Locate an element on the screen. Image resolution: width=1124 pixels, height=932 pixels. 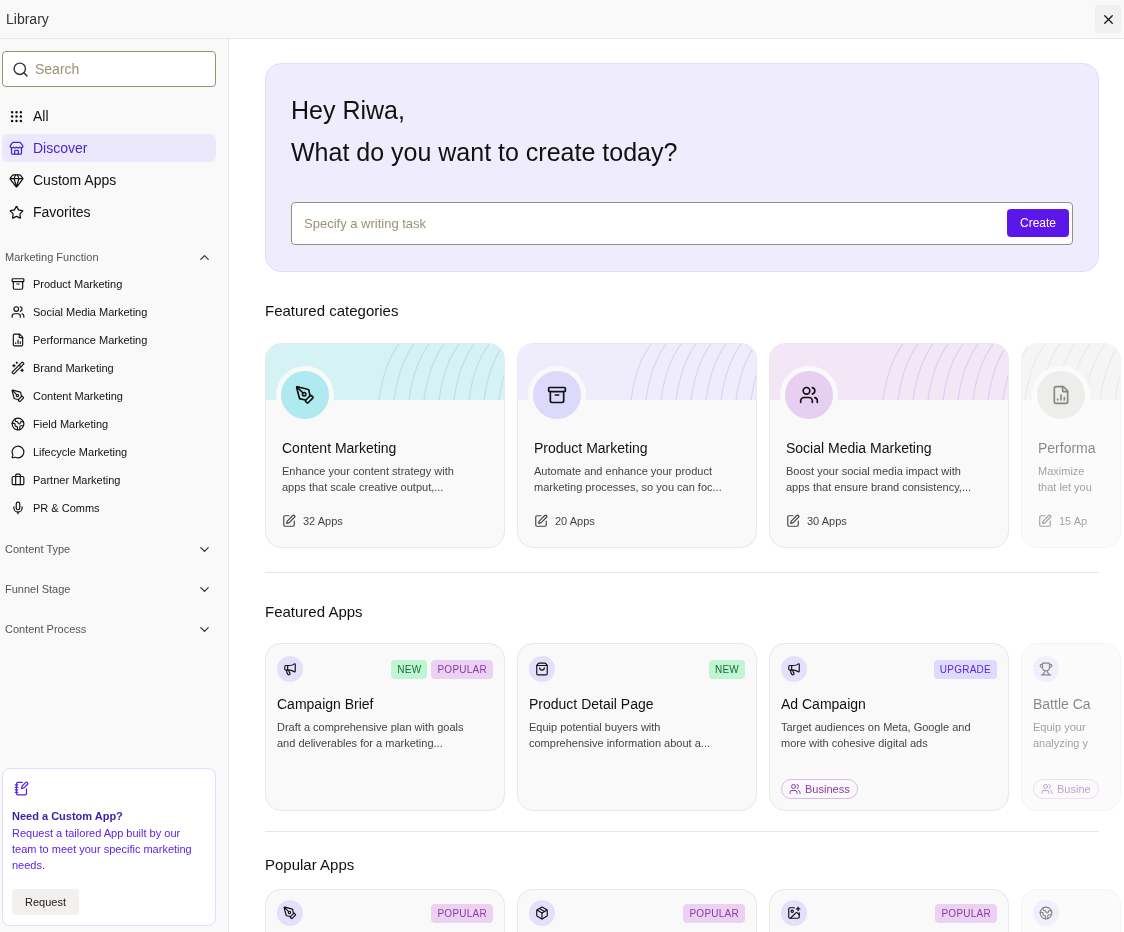
card-description: Automate and enhance your product is located at coordinates (623, 471).